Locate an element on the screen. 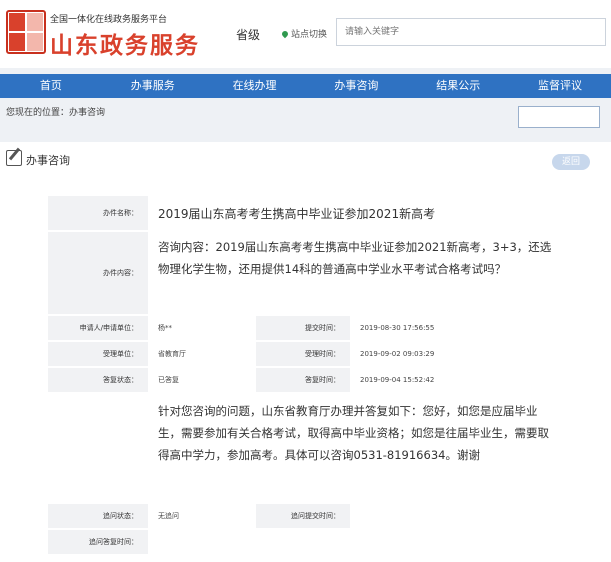 The image size is (611, 562). submit-time-value: 2019-08-30 17:56:55 is located at coordinates (460, 328).